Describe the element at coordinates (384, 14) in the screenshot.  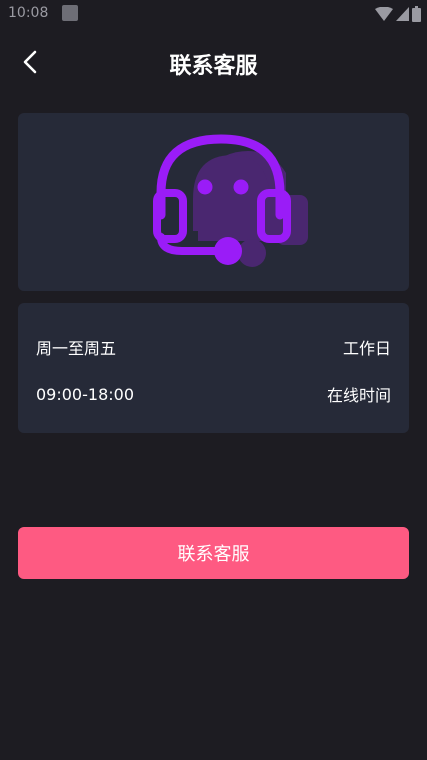
I see `wifi-icon` at that location.